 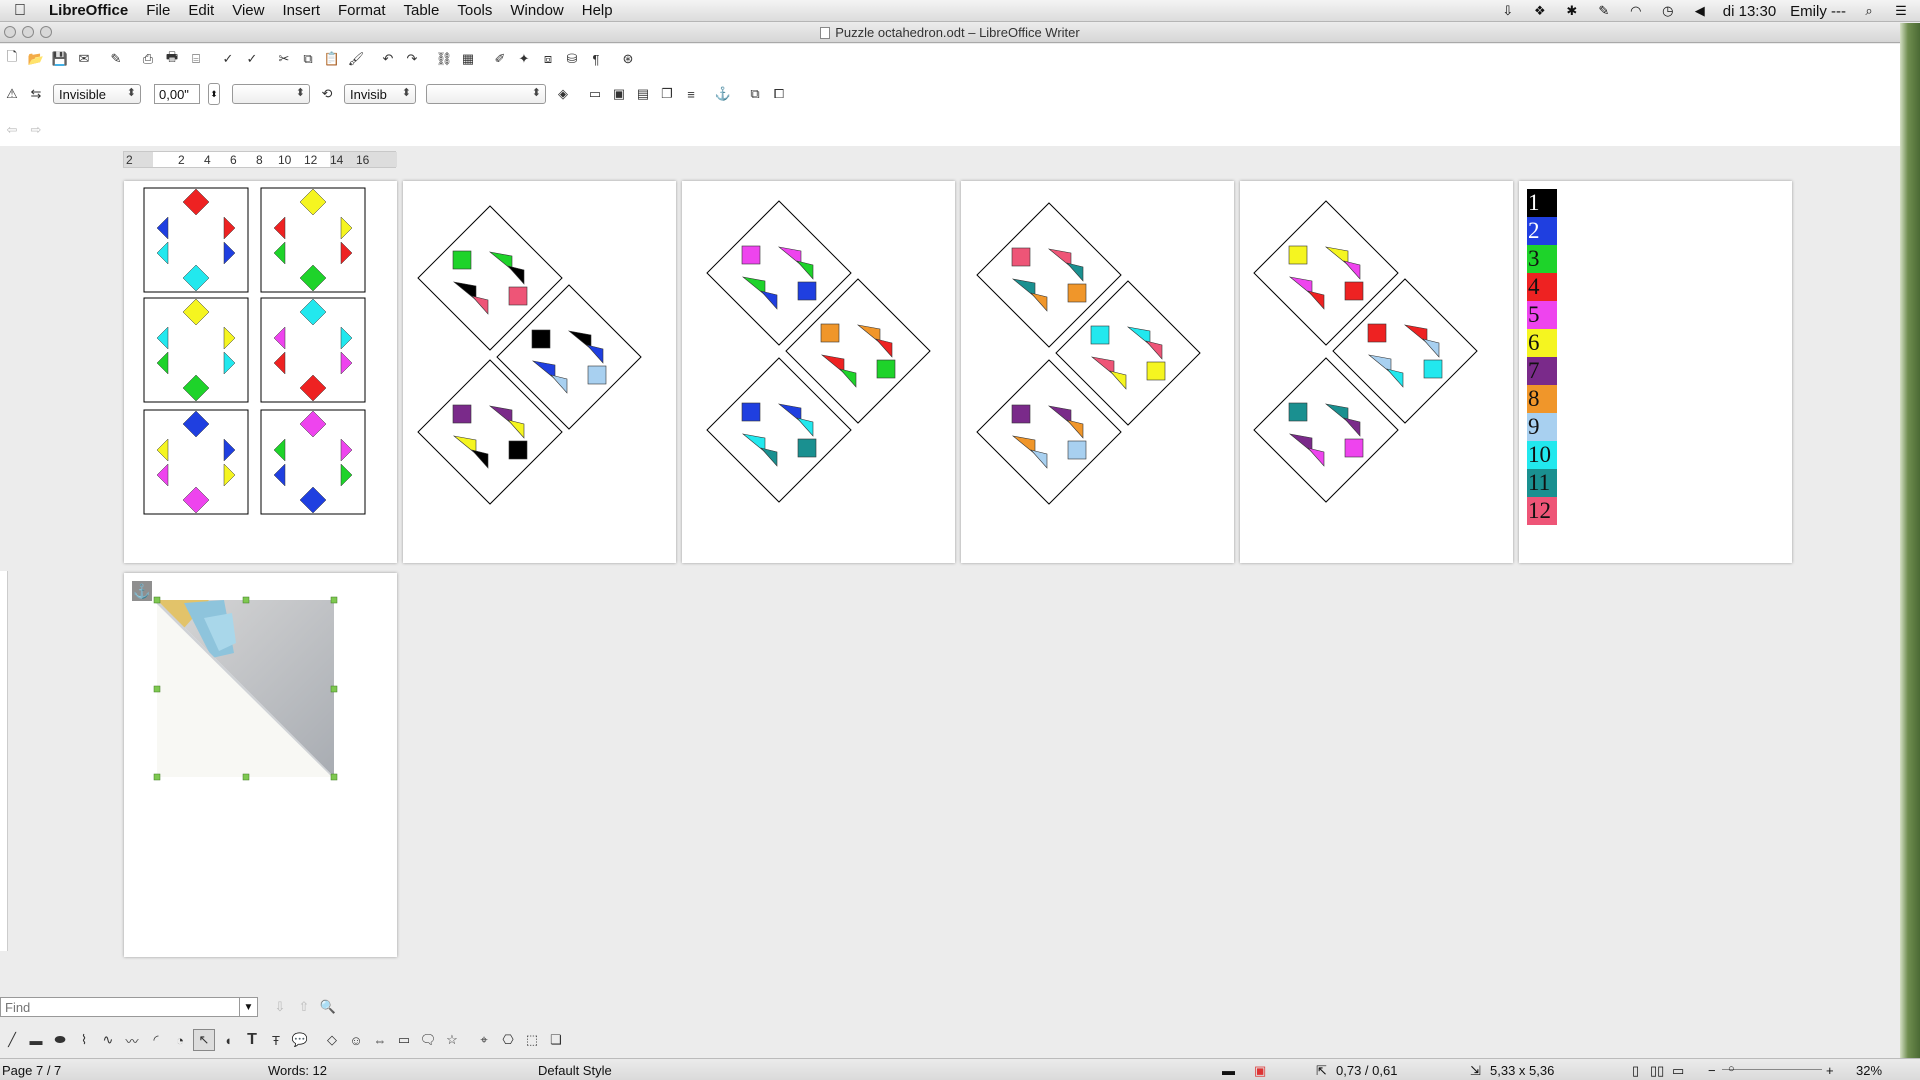 I want to click on table-icon: ▦, so click(x=468, y=59).